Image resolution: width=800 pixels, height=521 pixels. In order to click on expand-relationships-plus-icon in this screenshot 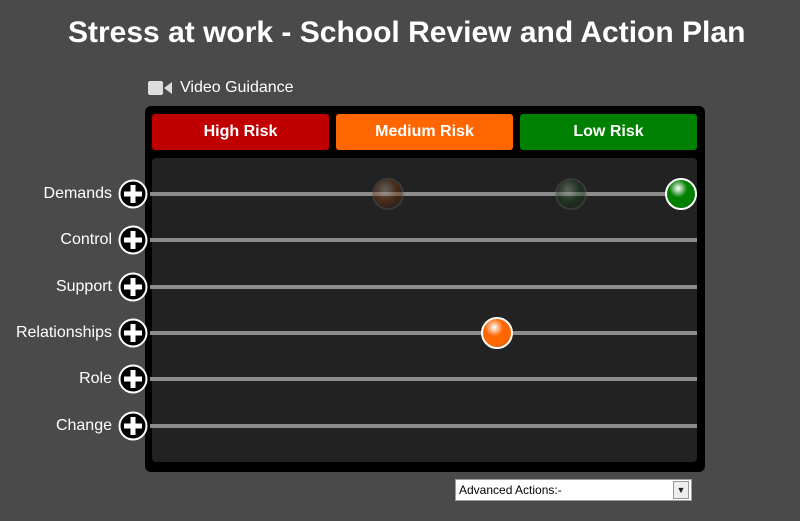, I will do `click(133, 333)`.